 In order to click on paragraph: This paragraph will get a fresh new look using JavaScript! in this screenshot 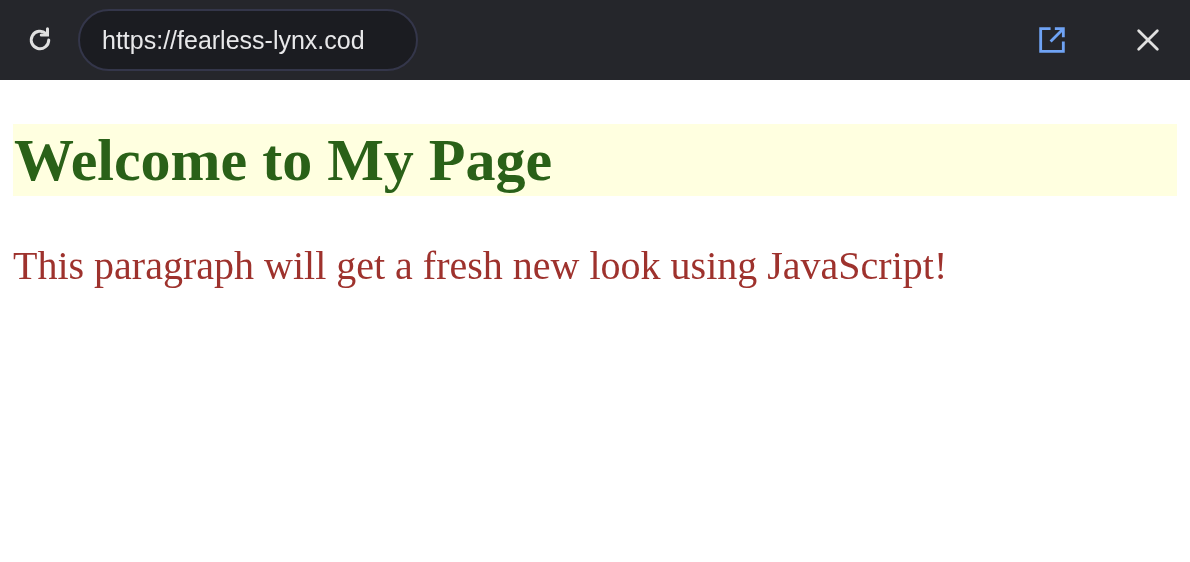, I will do `click(480, 266)`.